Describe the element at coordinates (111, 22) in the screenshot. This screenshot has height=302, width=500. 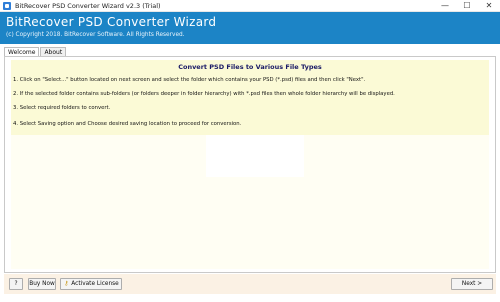
I see `app-title: BitRecover PSD Converter Wizard` at that location.